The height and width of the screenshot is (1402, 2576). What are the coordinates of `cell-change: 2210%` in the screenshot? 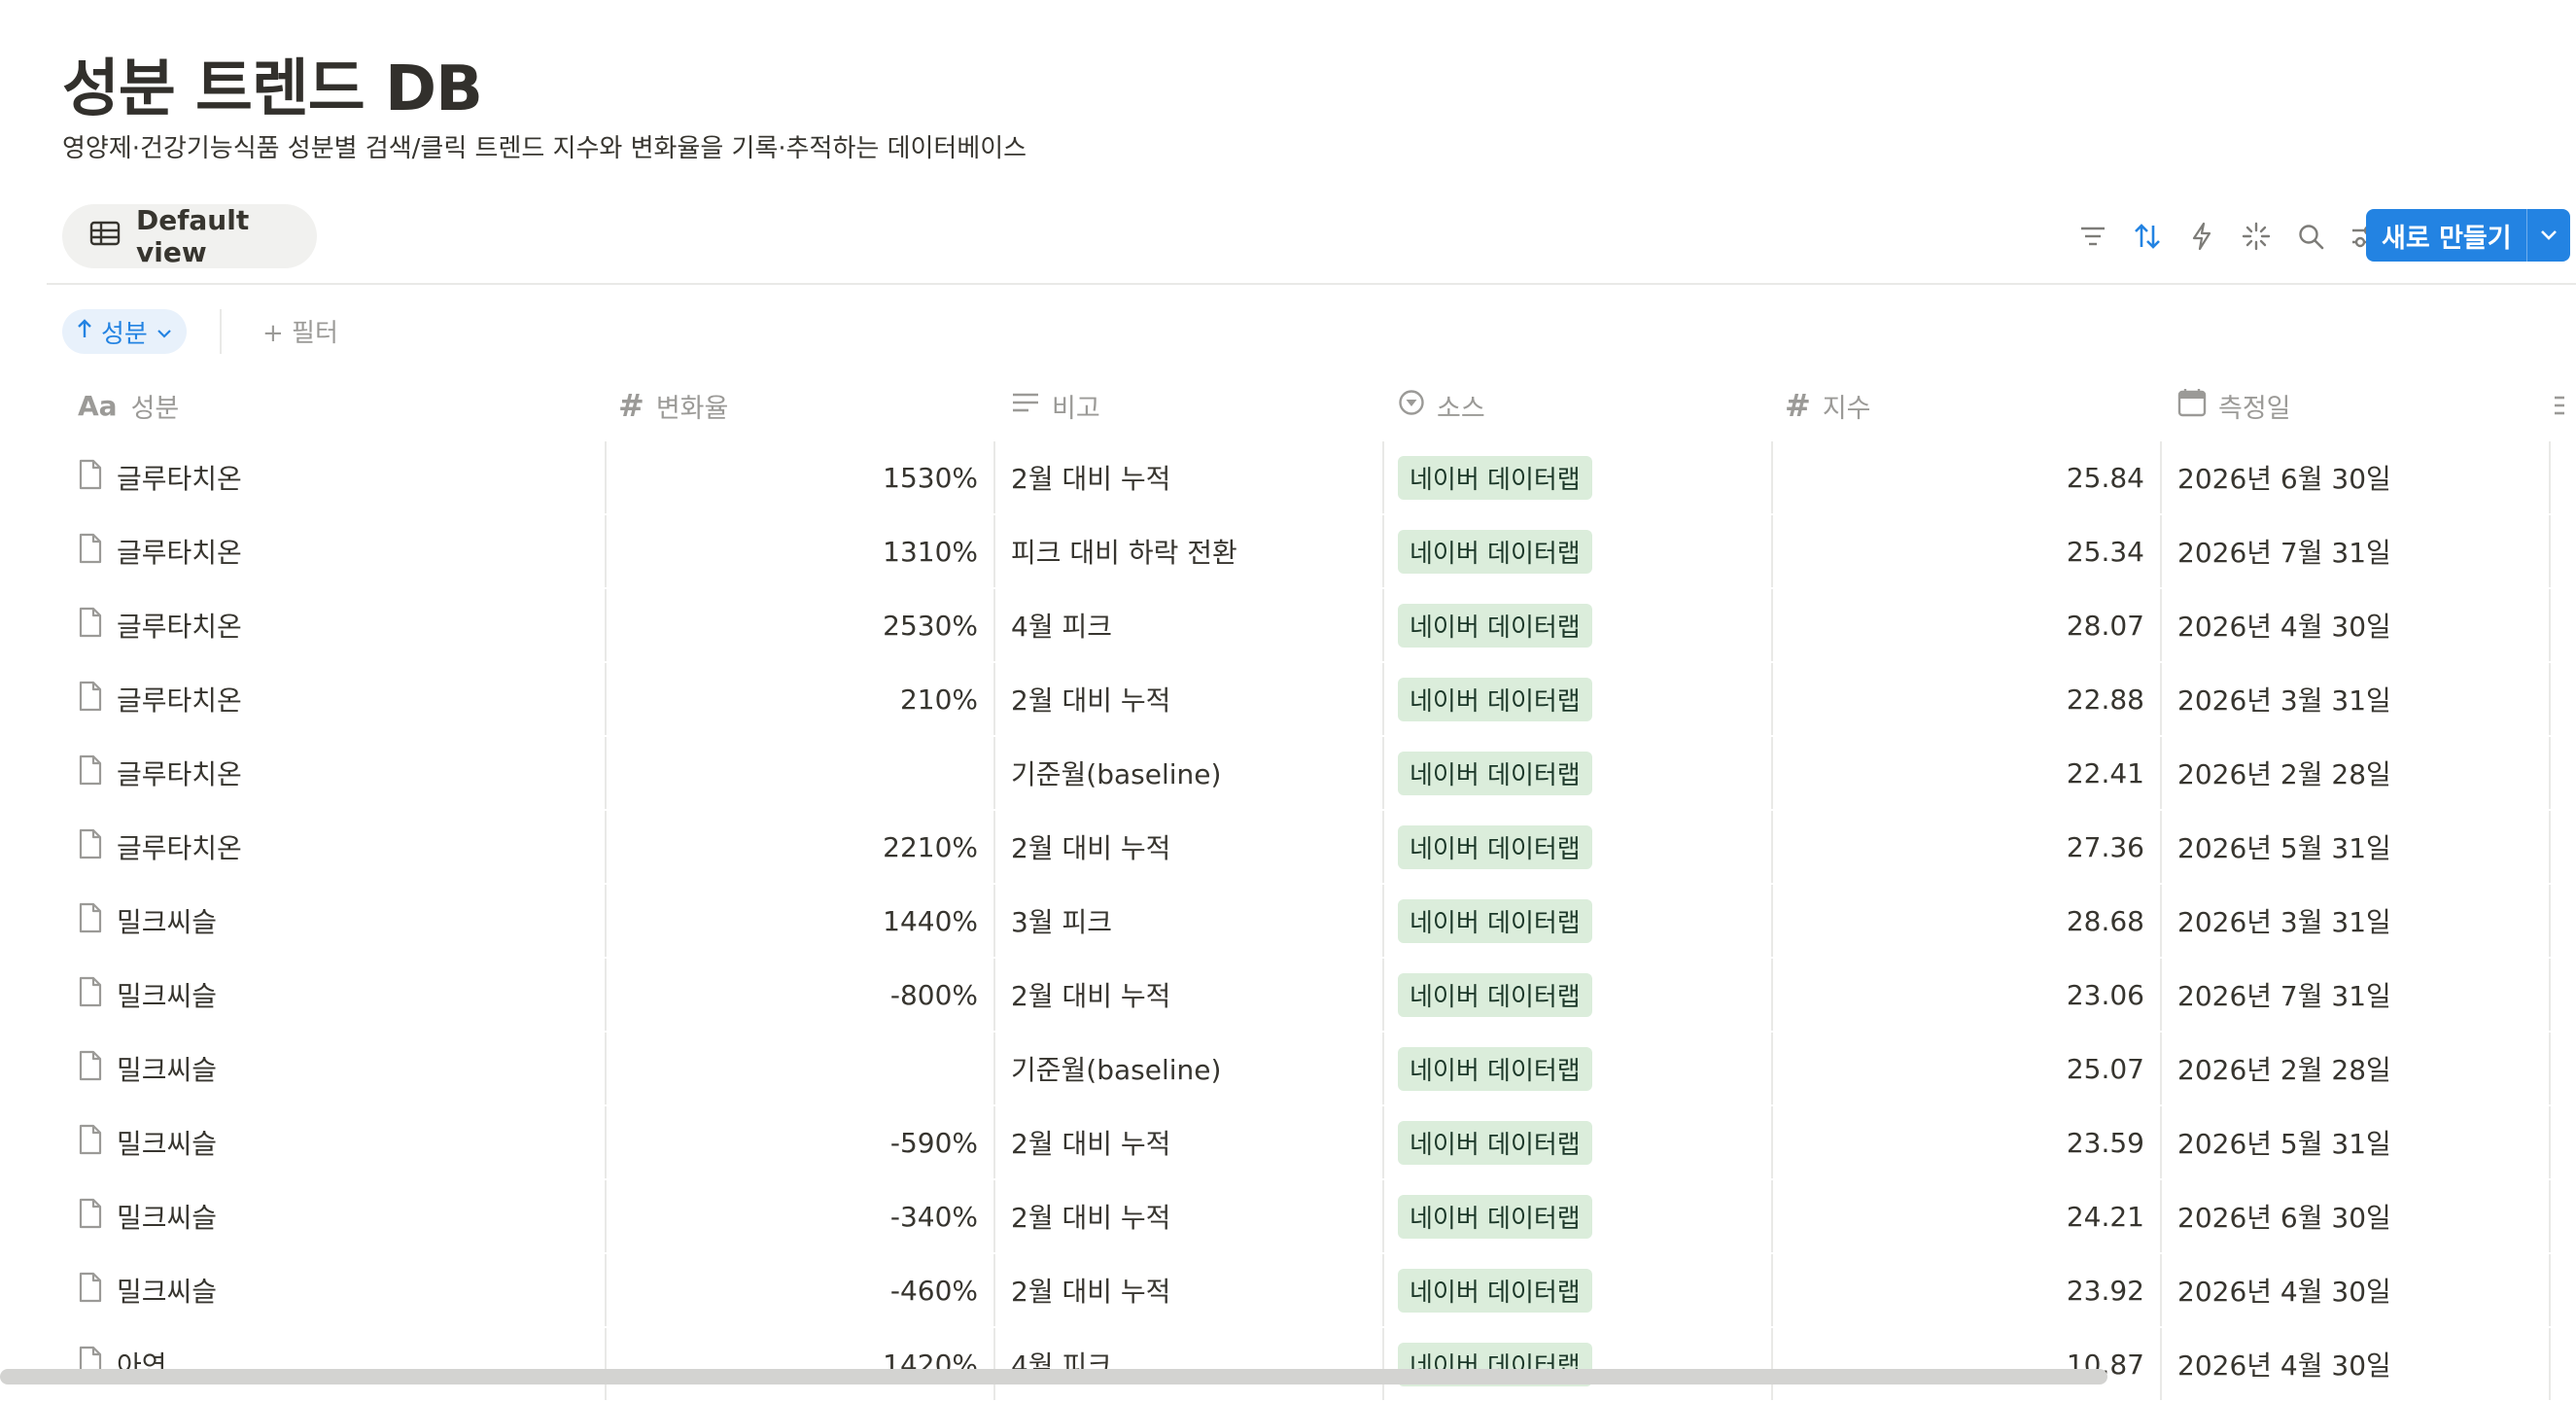 It's located at (801, 847).